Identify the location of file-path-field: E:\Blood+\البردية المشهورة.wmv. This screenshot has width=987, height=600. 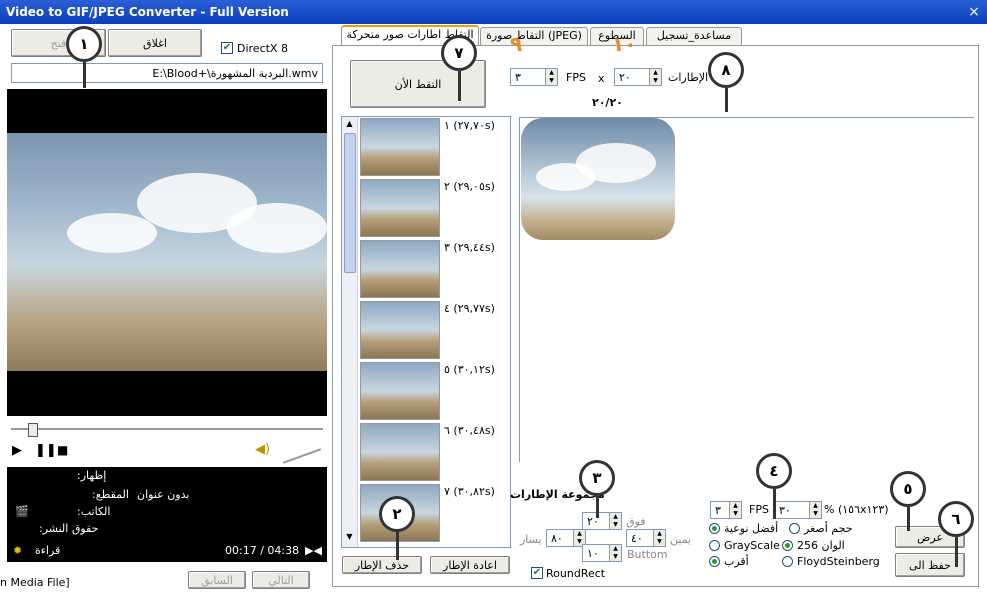
(167, 73).